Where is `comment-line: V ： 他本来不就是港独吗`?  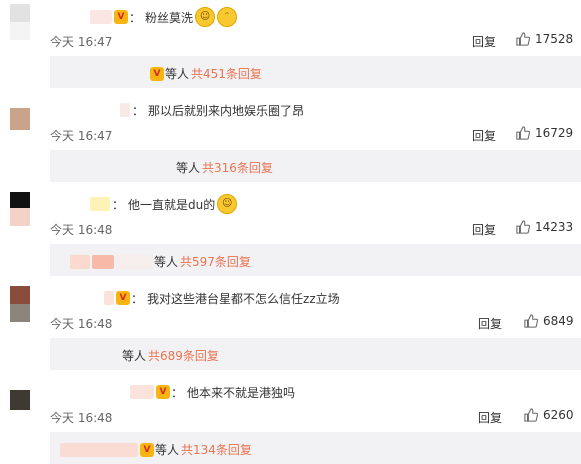
comment-line: V ： 他本来不就是港独吗 is located at coordinates (172, 392).